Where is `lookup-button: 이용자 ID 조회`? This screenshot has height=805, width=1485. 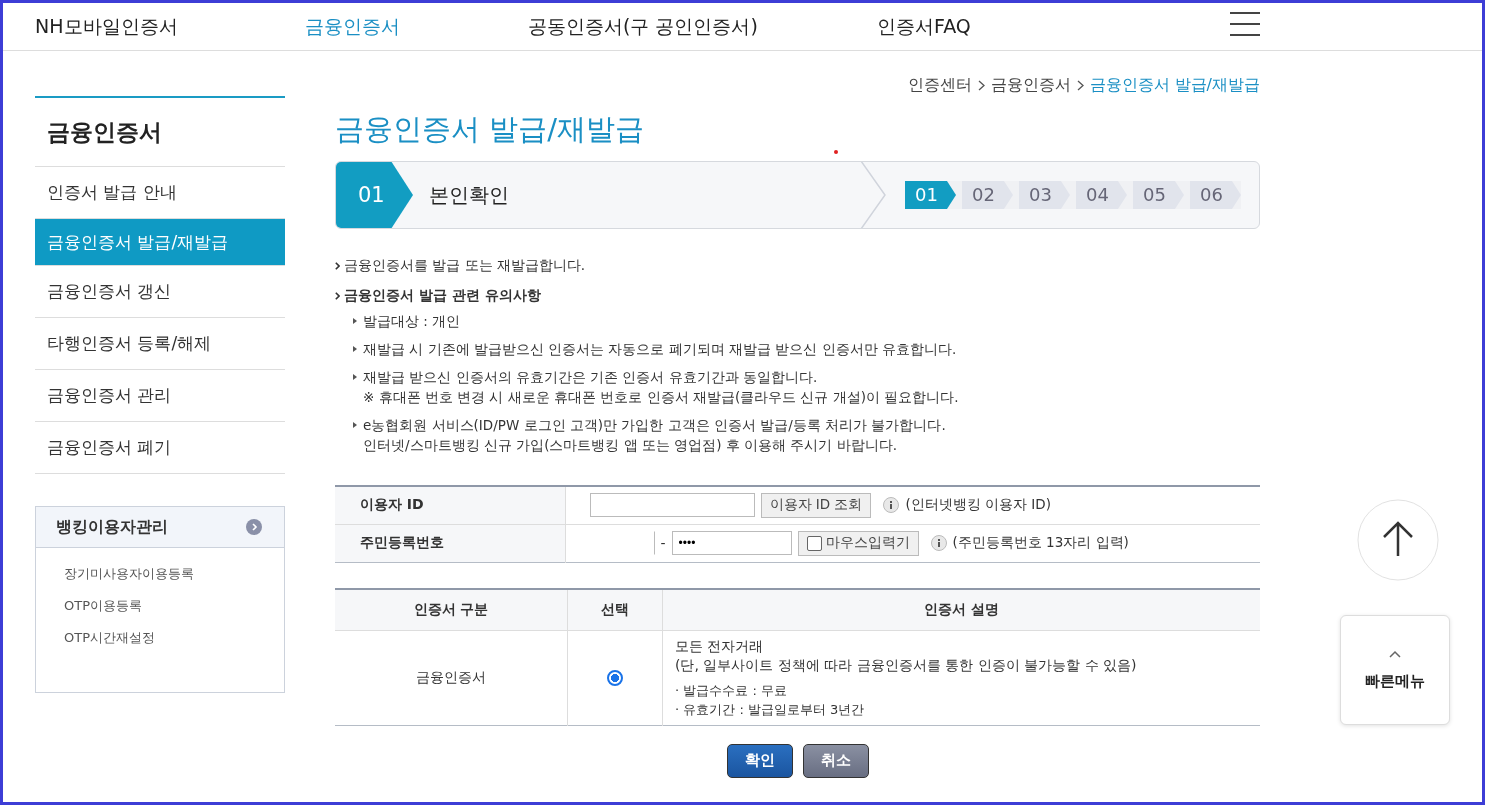 lookup-button: 이용자 ID 조회 is located at coordinates (816, 505).